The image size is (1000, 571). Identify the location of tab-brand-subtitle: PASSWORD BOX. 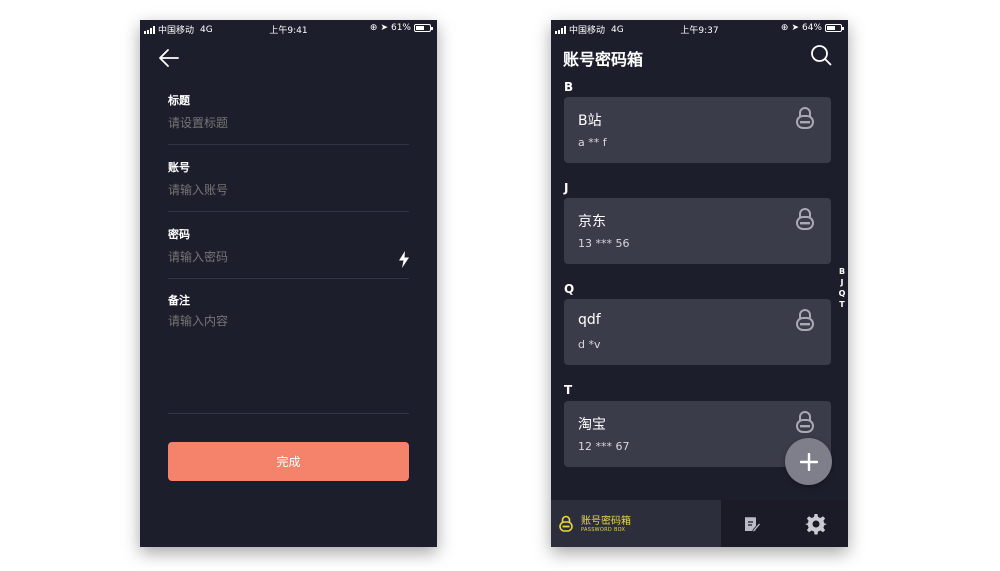
(603, 530).